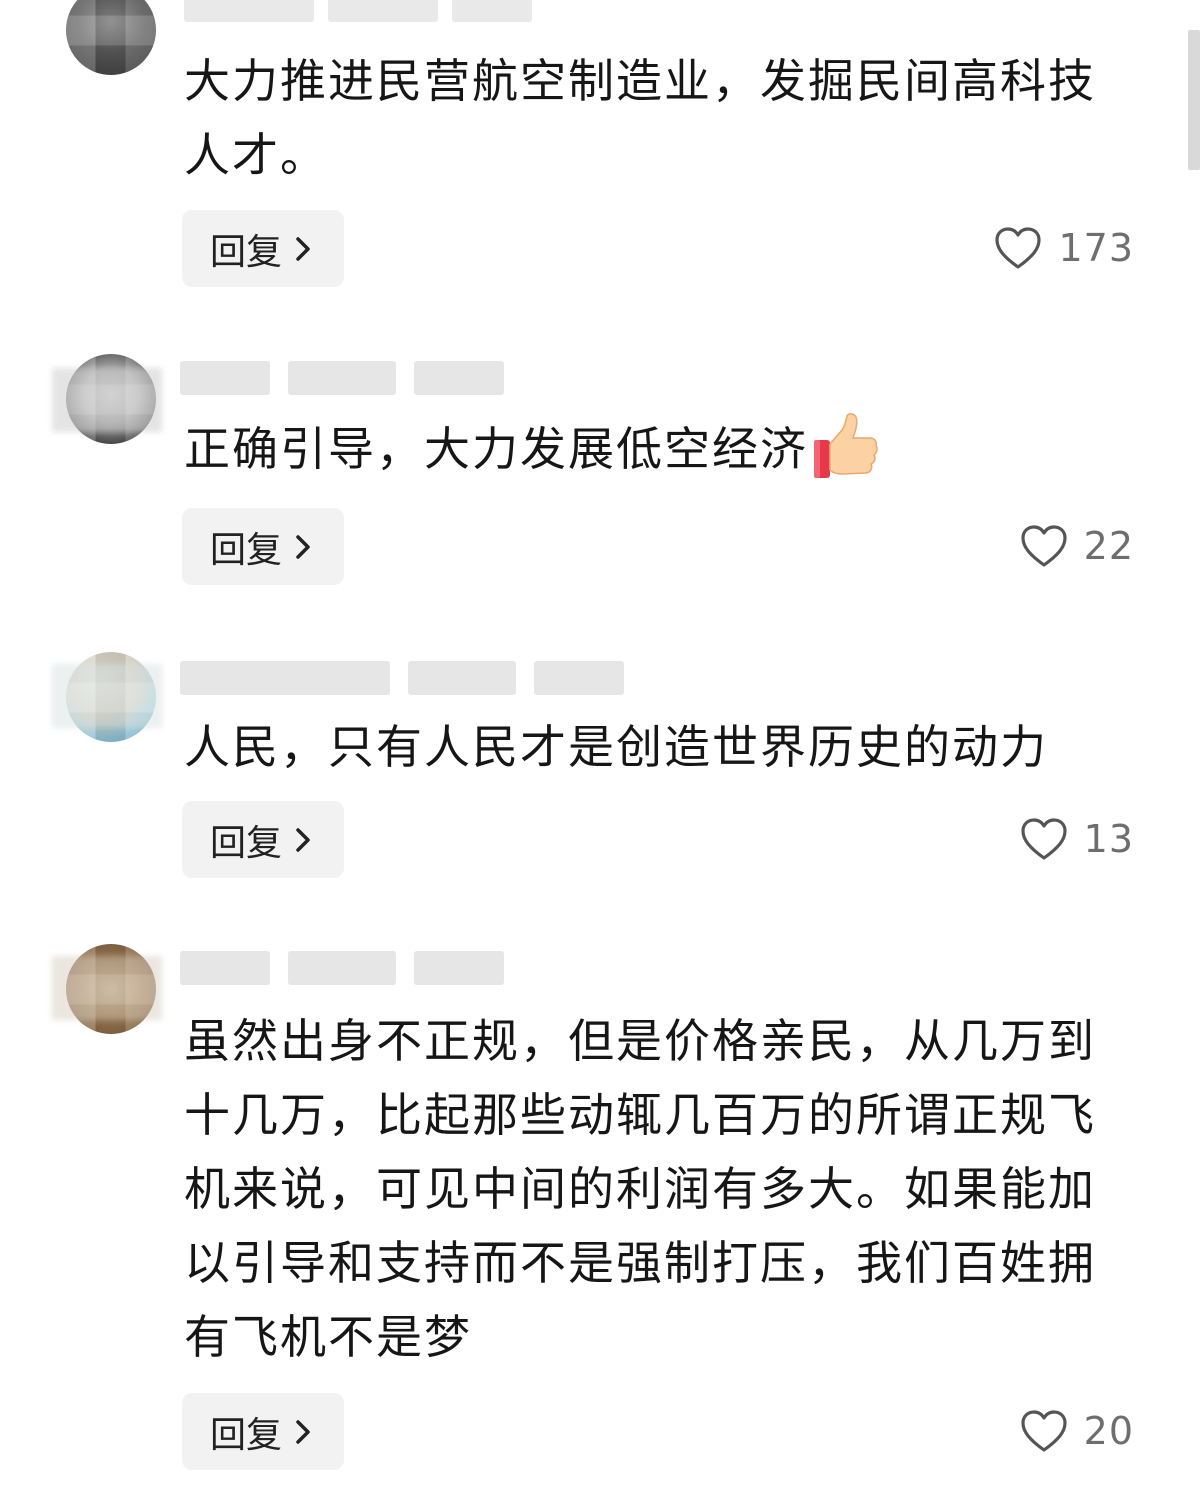  What do you see at coordinates (1077, 839) in the screenshot?
I see `like-button: 13` at bounding box center [1077, 839].